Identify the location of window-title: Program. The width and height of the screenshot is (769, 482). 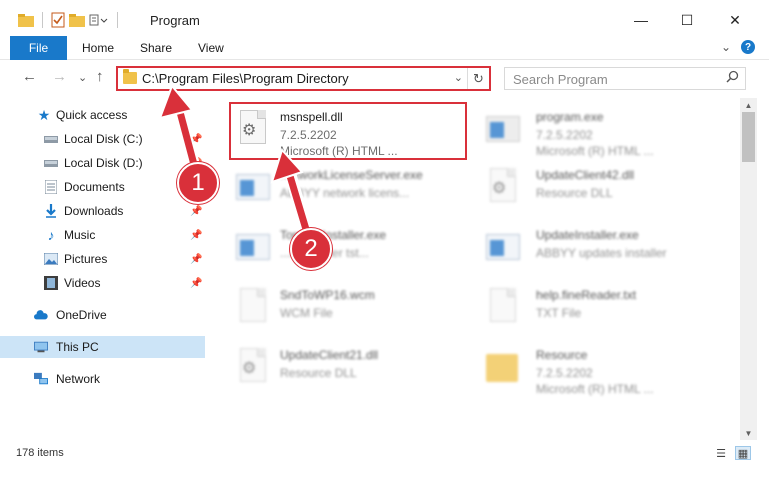
(175, 20).